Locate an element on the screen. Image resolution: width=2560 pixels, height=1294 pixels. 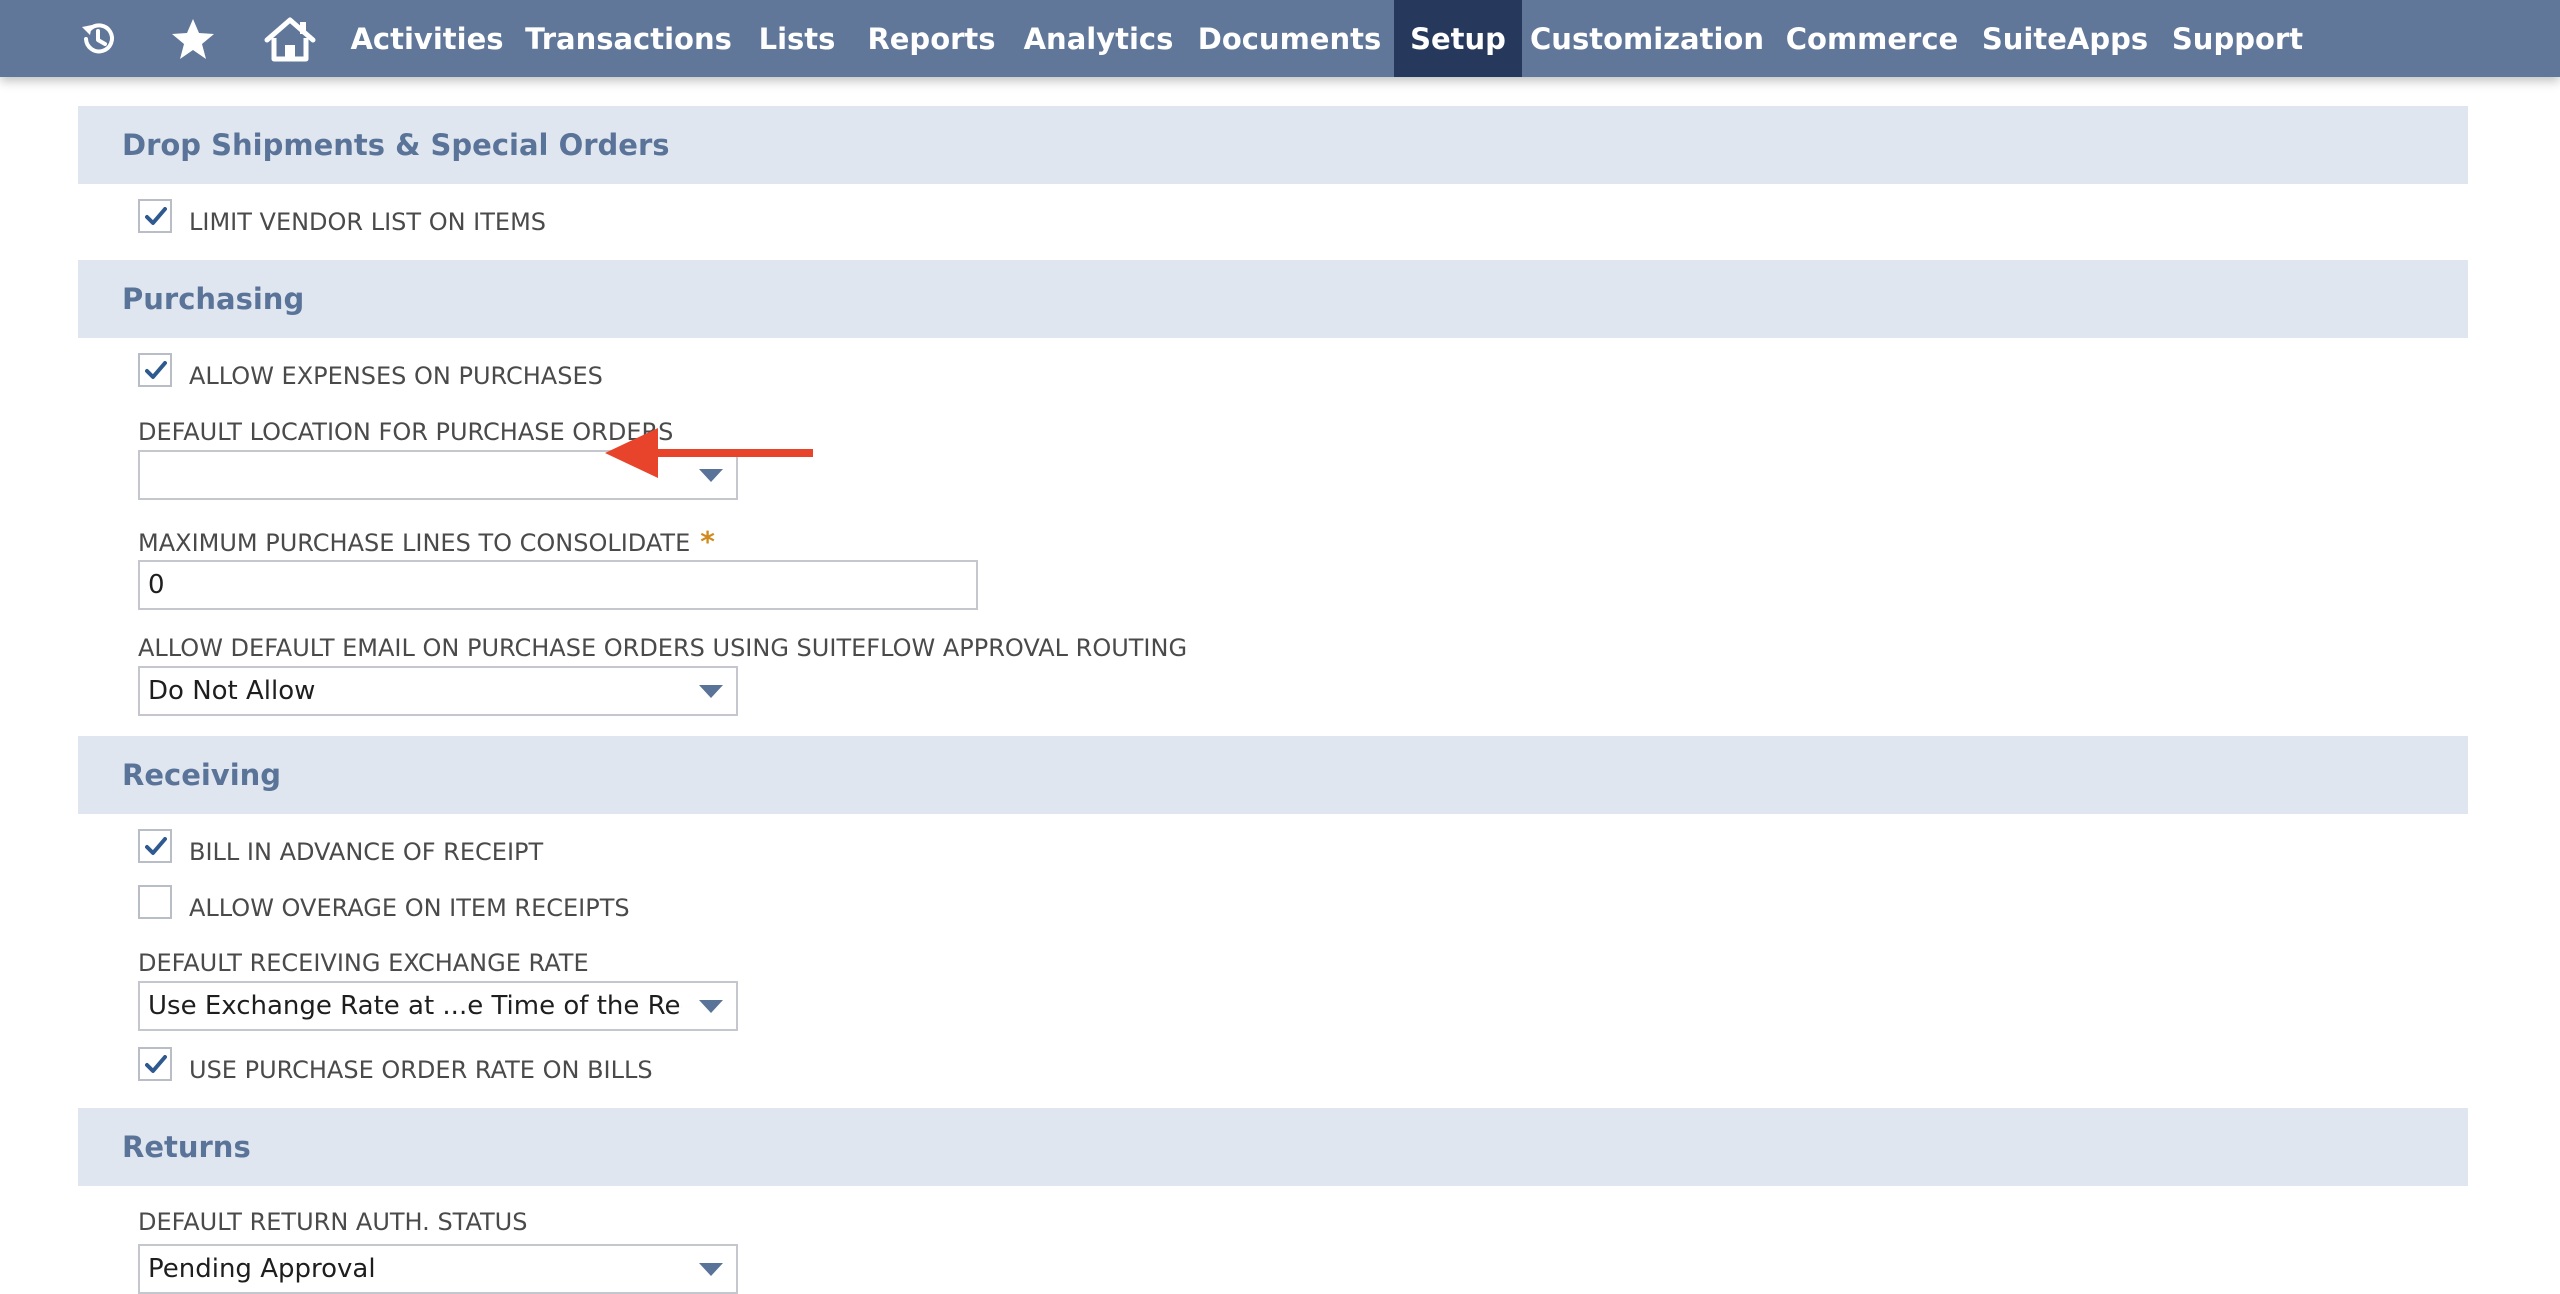
section-header-returns: Returns is located at coordinates (1273, 1147).